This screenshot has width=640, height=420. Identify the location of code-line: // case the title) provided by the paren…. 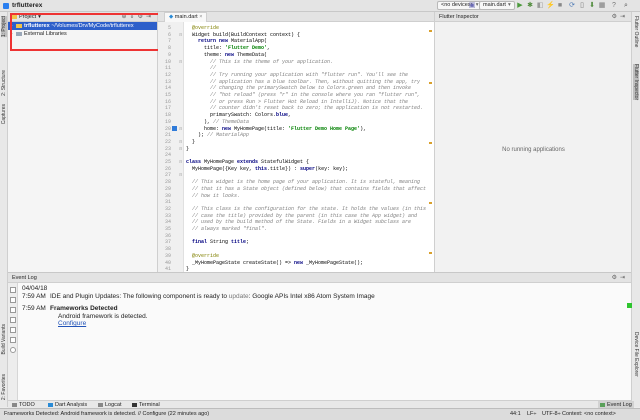
(301, 216).